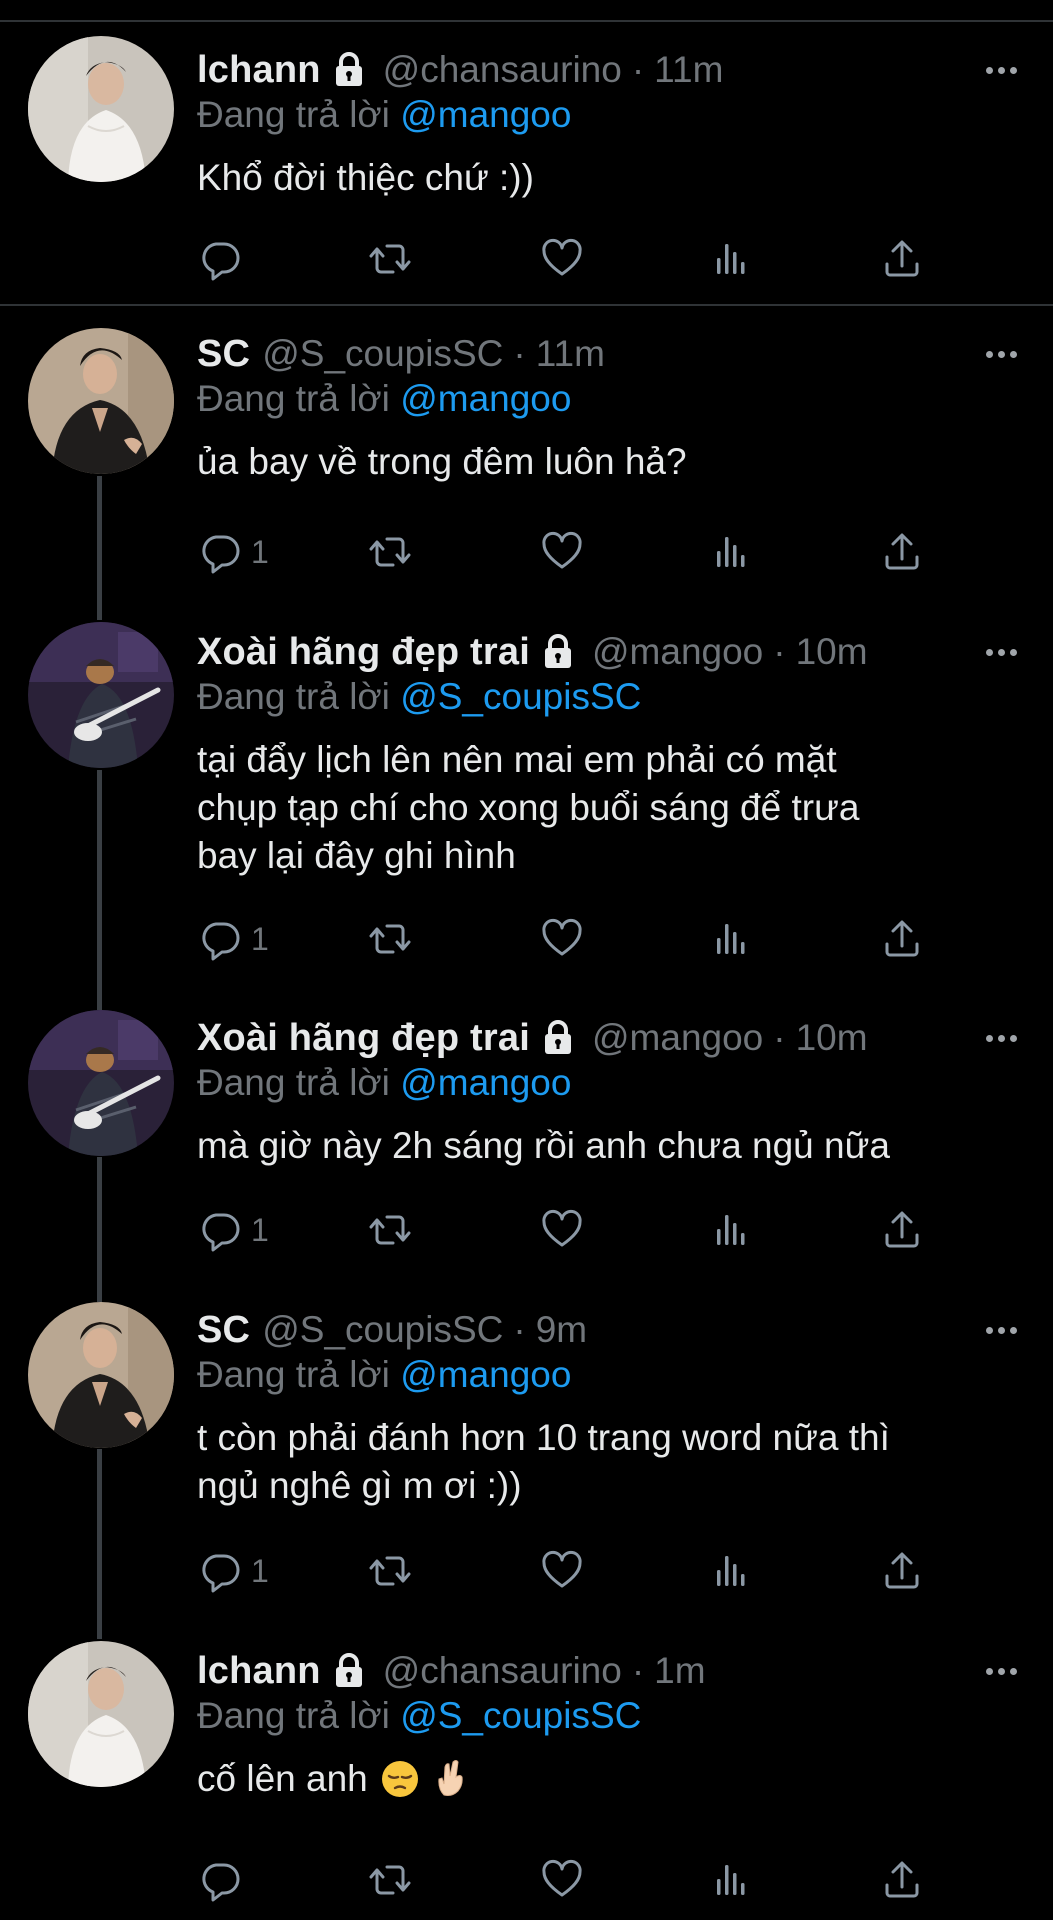 The width and height of the screenshot is (1053, 1920). I want to click on action-bar, so click(577, 1880).